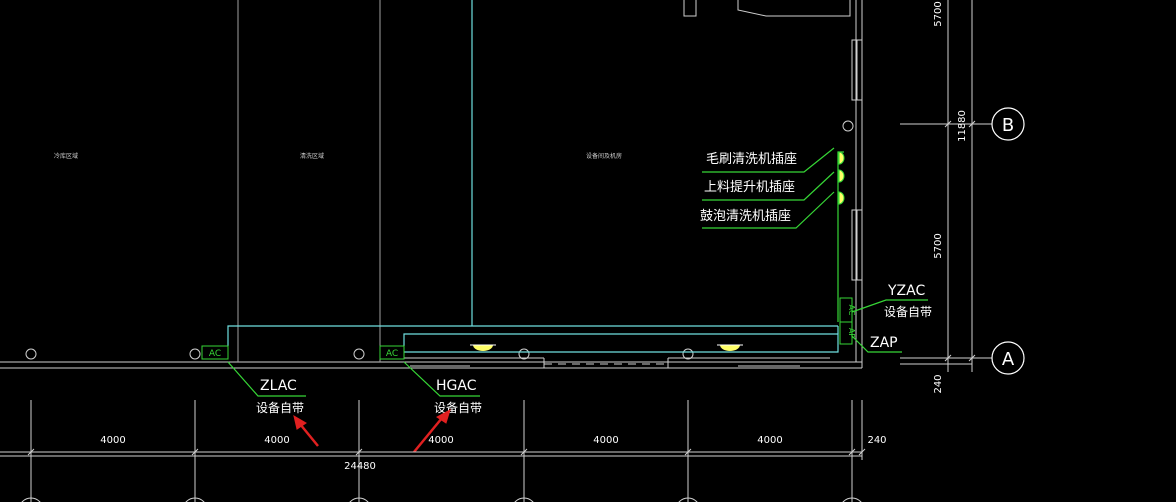 The height and width of the screenshot is (502, 1176). Describe the element at coordinates (604, 156) in the screenshot. I see `room-label-3: 设备间及机房` at that location.